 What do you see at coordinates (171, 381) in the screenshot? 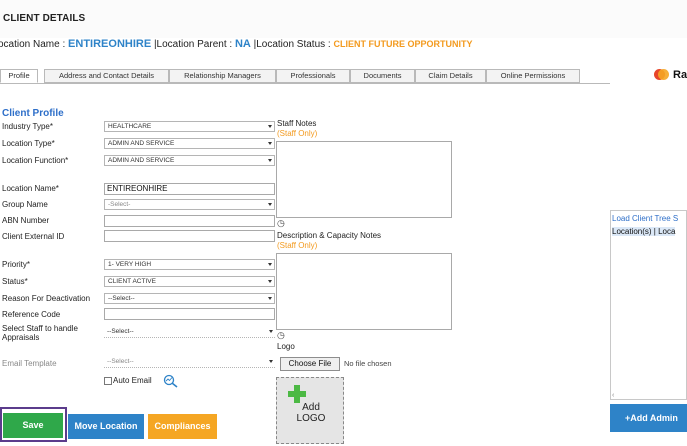
I see `email-preview-icon` at bounding box center [171, 381].